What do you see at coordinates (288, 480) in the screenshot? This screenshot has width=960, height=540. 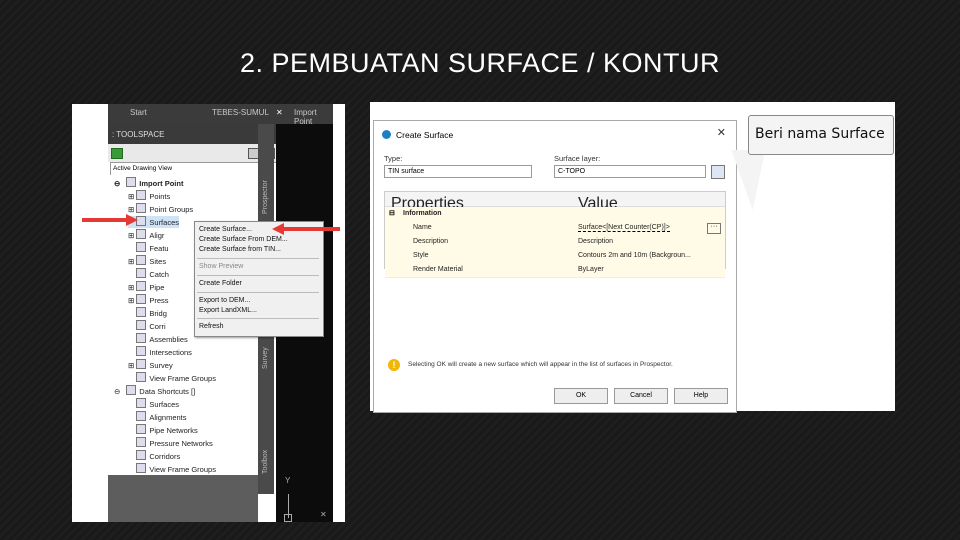 I see `ucs-y-label: Y` at bounding box center [288, 480].